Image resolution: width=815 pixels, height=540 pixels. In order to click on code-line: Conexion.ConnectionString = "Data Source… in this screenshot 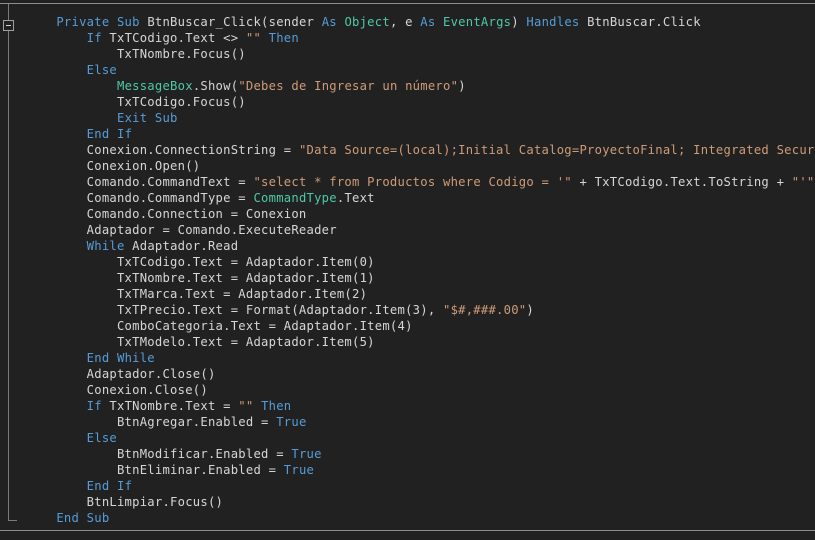, I will do `click(420, 150)`.